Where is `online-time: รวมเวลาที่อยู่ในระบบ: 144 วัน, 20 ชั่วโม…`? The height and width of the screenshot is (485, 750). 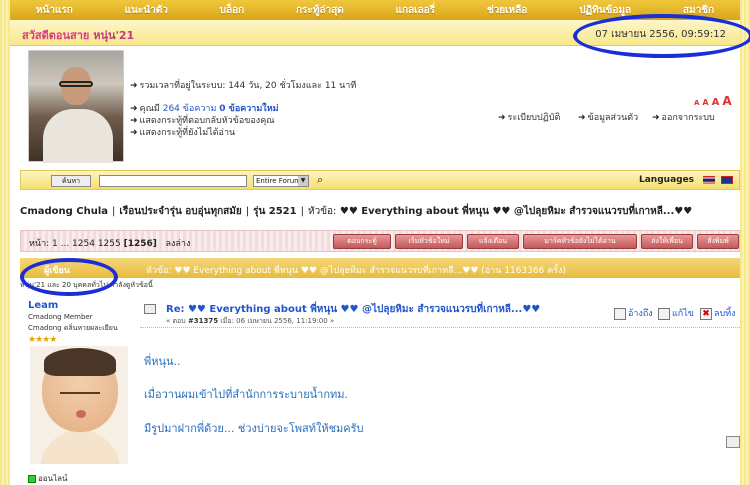 online-time: รวมเวลาที่อยู่ในระบบ: 144 วัน, 20 ชั่วโม… is located at coordinates (248, 86).